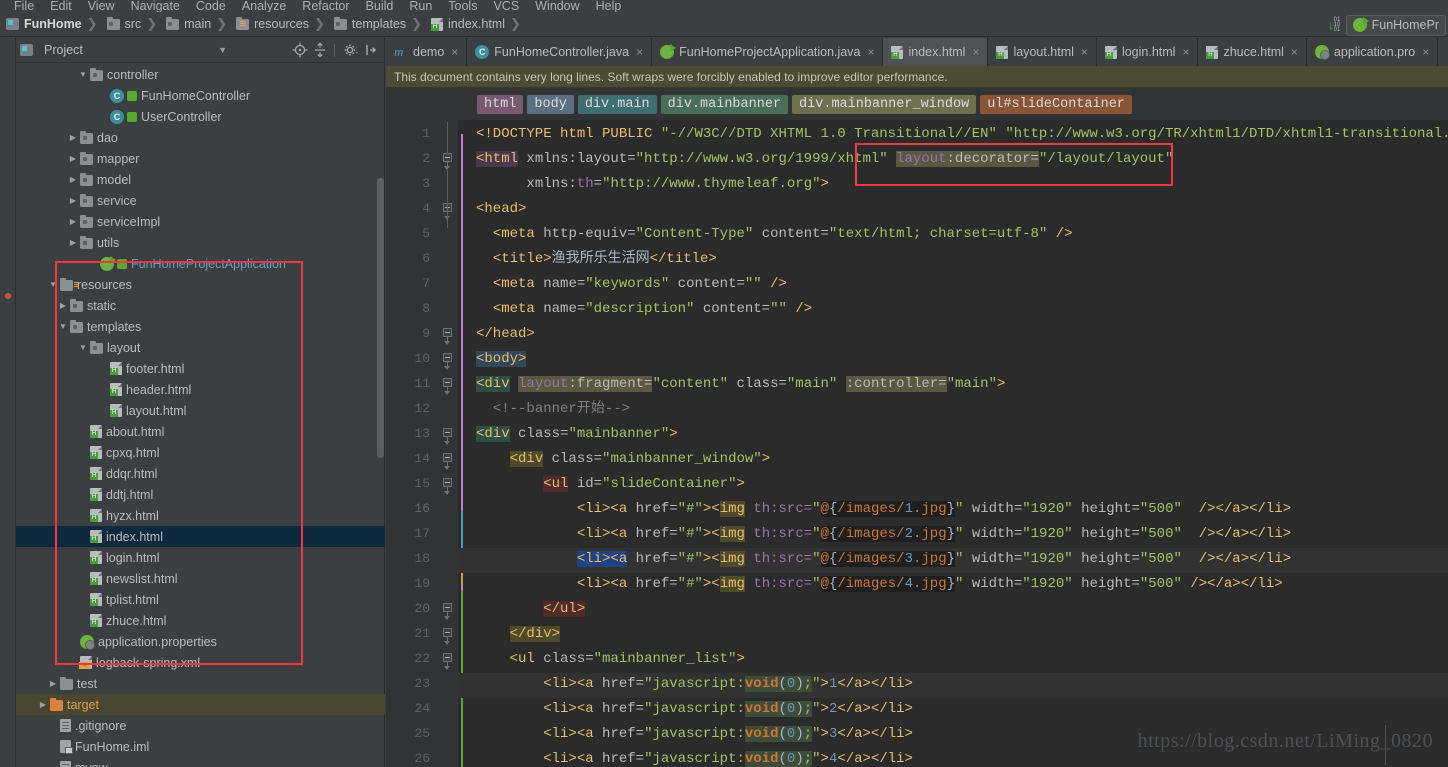  What do you see at coordinates (300, 50) in the screenshot?
I see `locate-icon` at bounding box center [300, 50].